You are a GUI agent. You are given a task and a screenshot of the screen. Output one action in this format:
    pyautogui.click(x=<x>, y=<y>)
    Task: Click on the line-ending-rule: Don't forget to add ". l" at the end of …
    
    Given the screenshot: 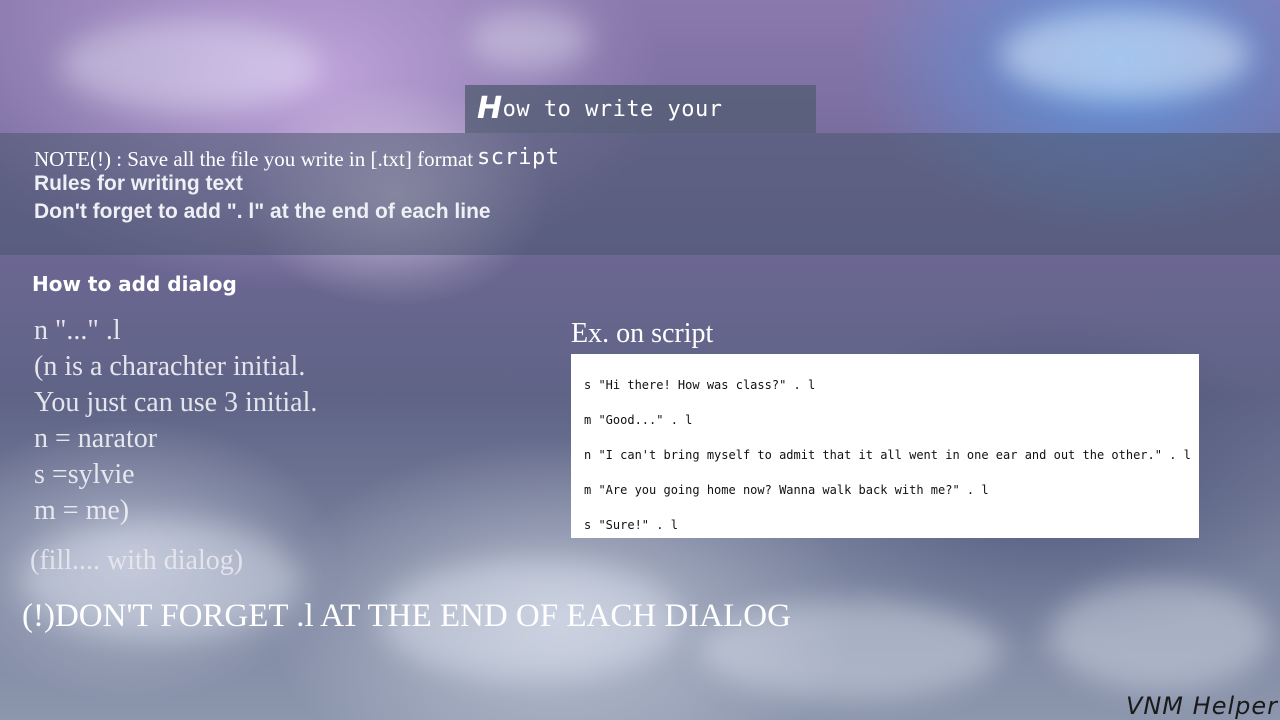 What is the action you would take?
    pyautogui.click(x=262, y=211)
    